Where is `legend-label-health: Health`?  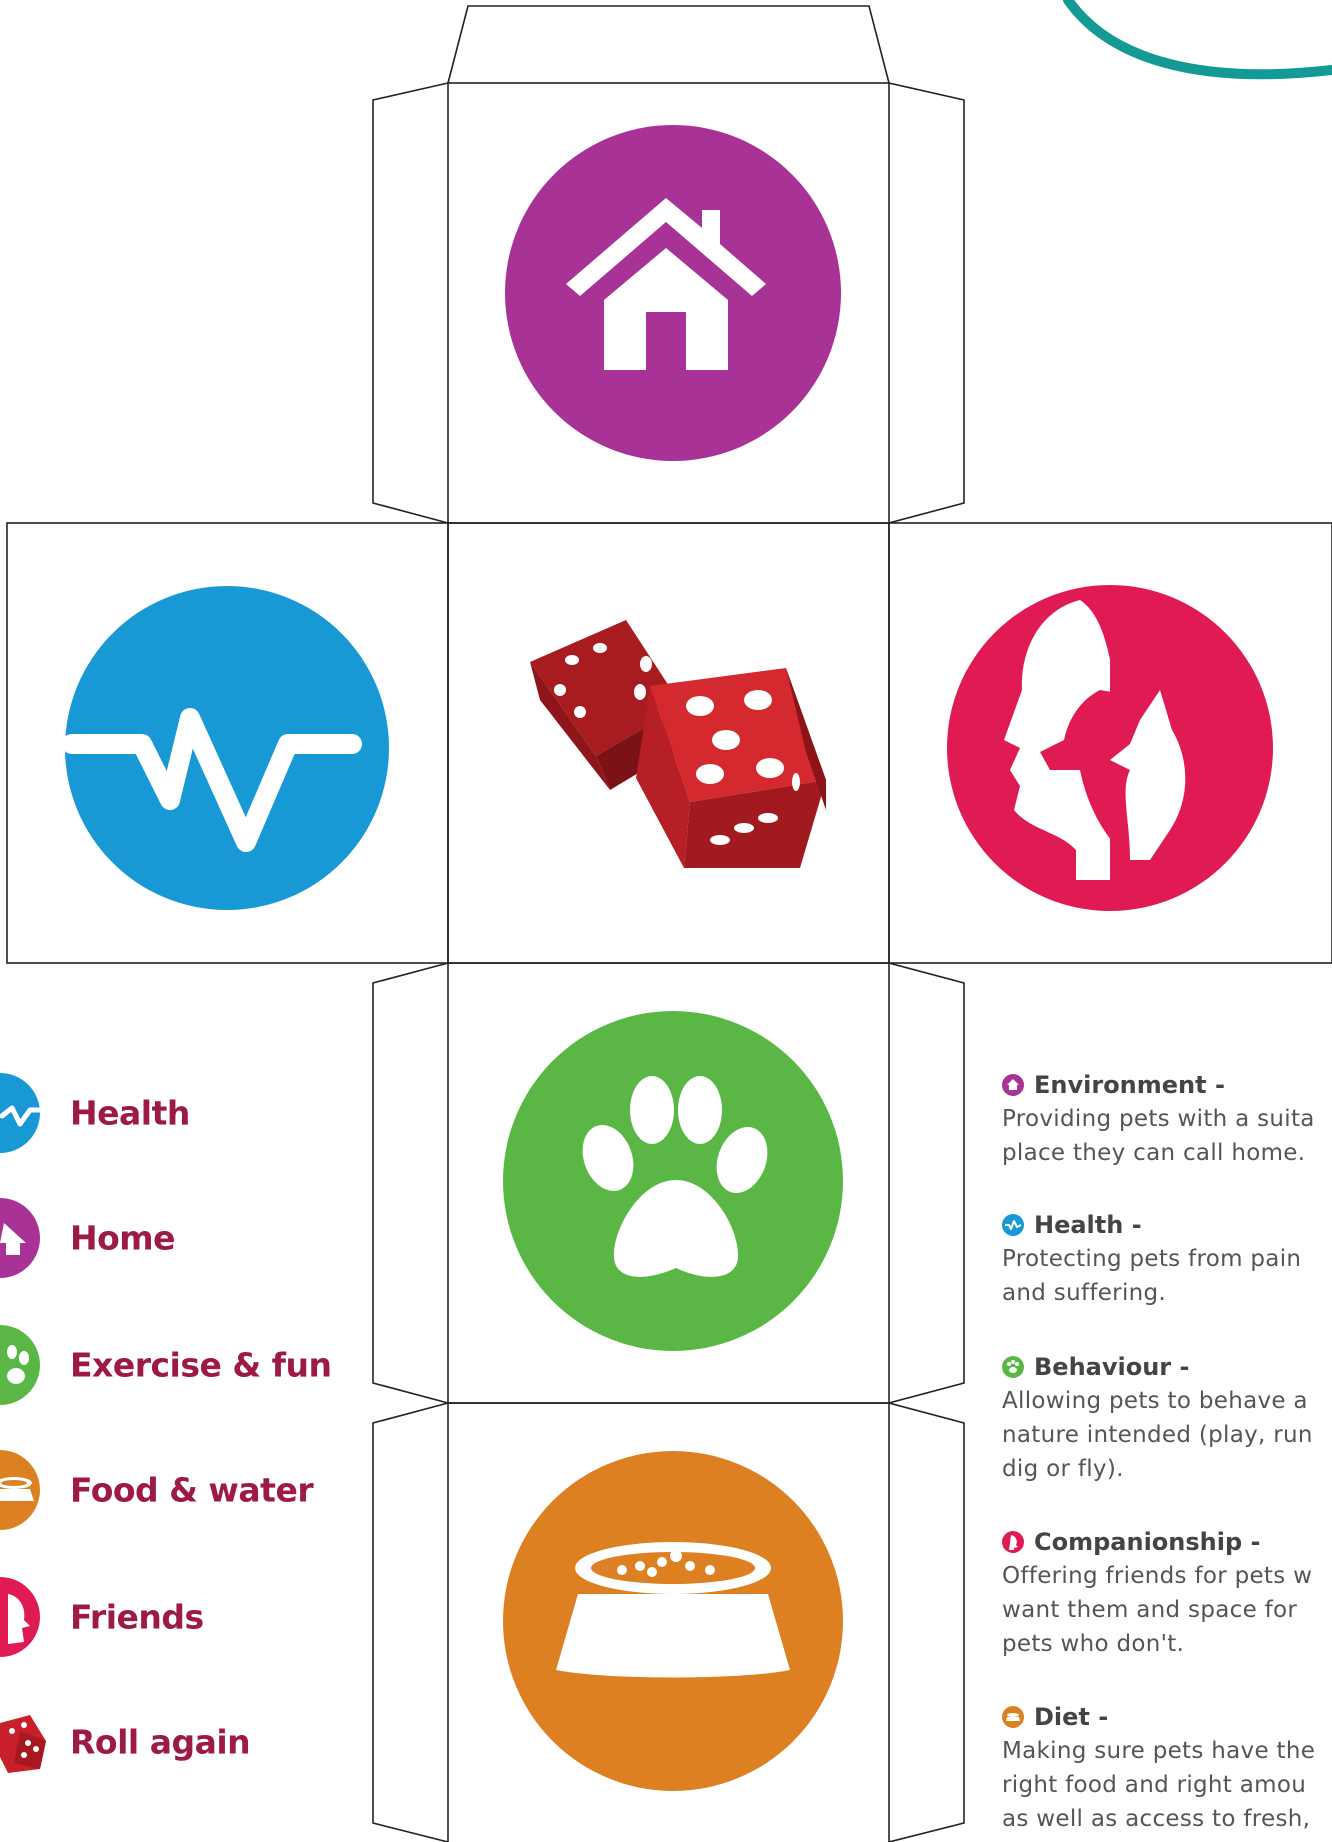
legend-label-health: Health is located at coordinates (130, 1113).